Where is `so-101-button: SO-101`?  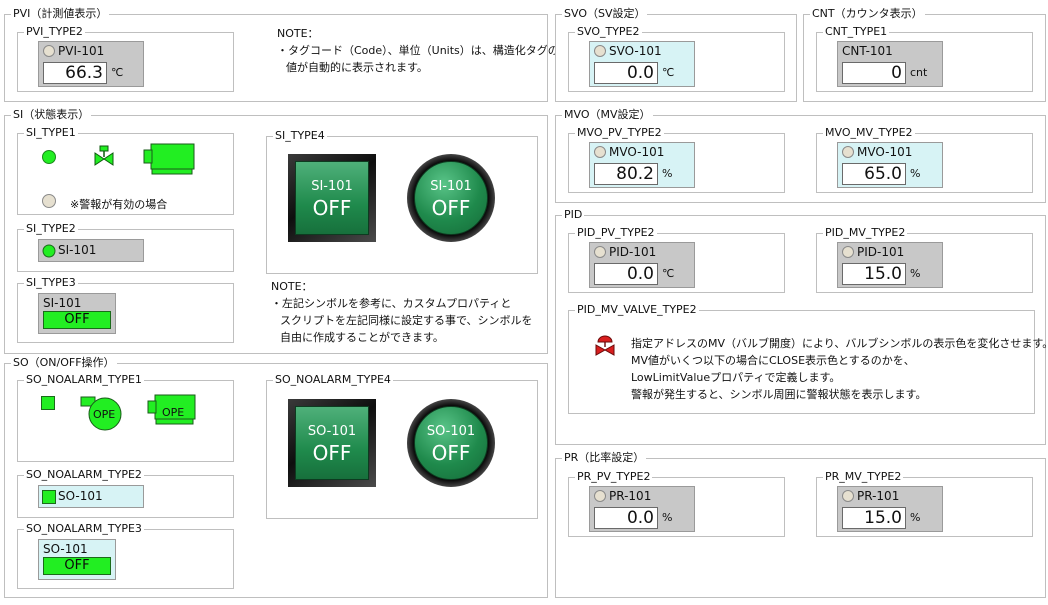 so-101-button: SO-101 is located at coordinates (91, 496).